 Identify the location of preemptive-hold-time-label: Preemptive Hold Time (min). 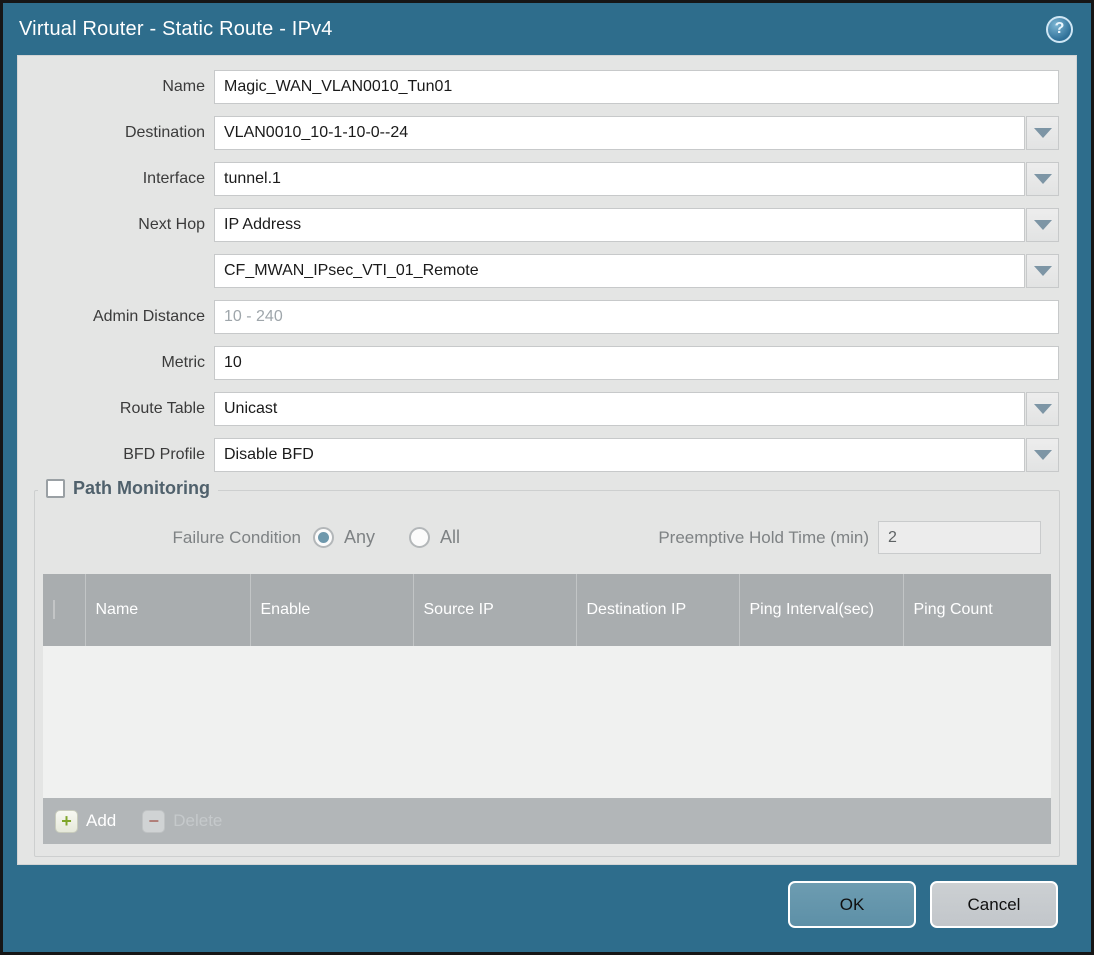
(763, 537).